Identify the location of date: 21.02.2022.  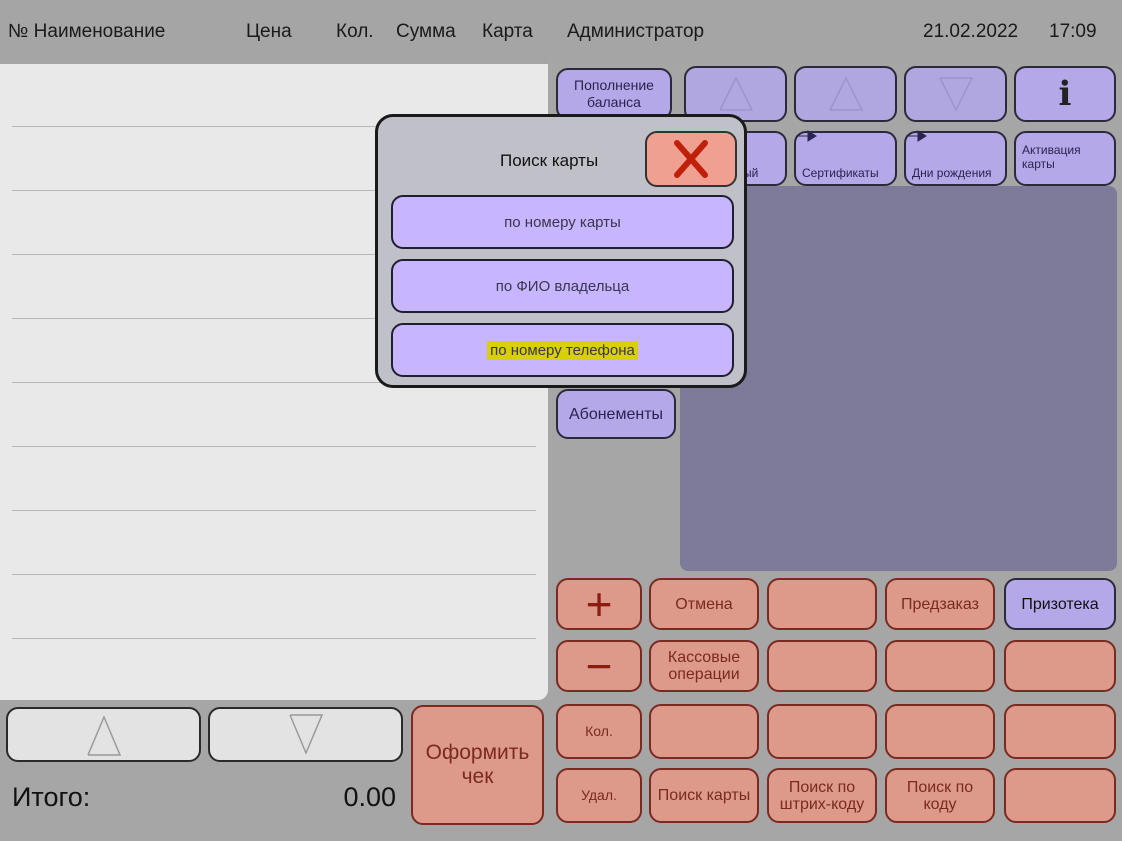
(971, 31).